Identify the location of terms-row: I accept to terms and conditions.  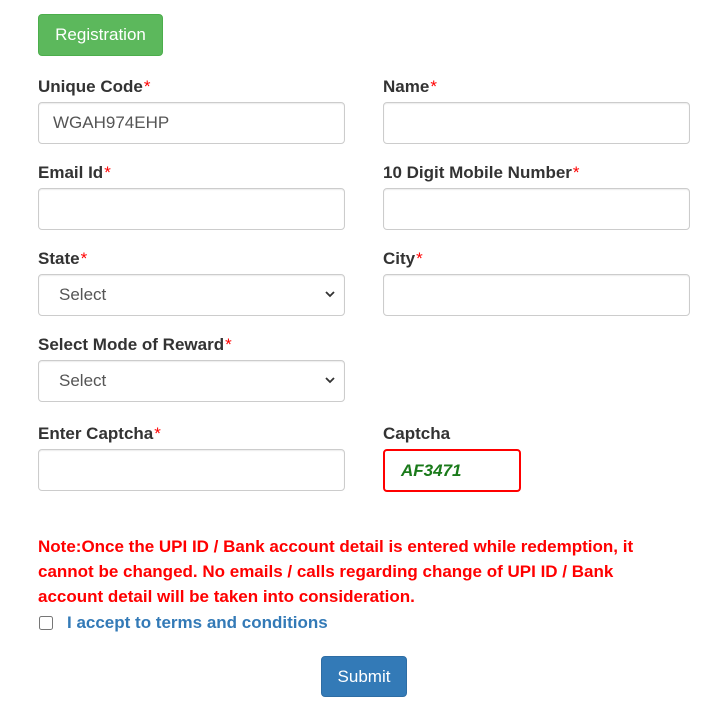
(183, 623).